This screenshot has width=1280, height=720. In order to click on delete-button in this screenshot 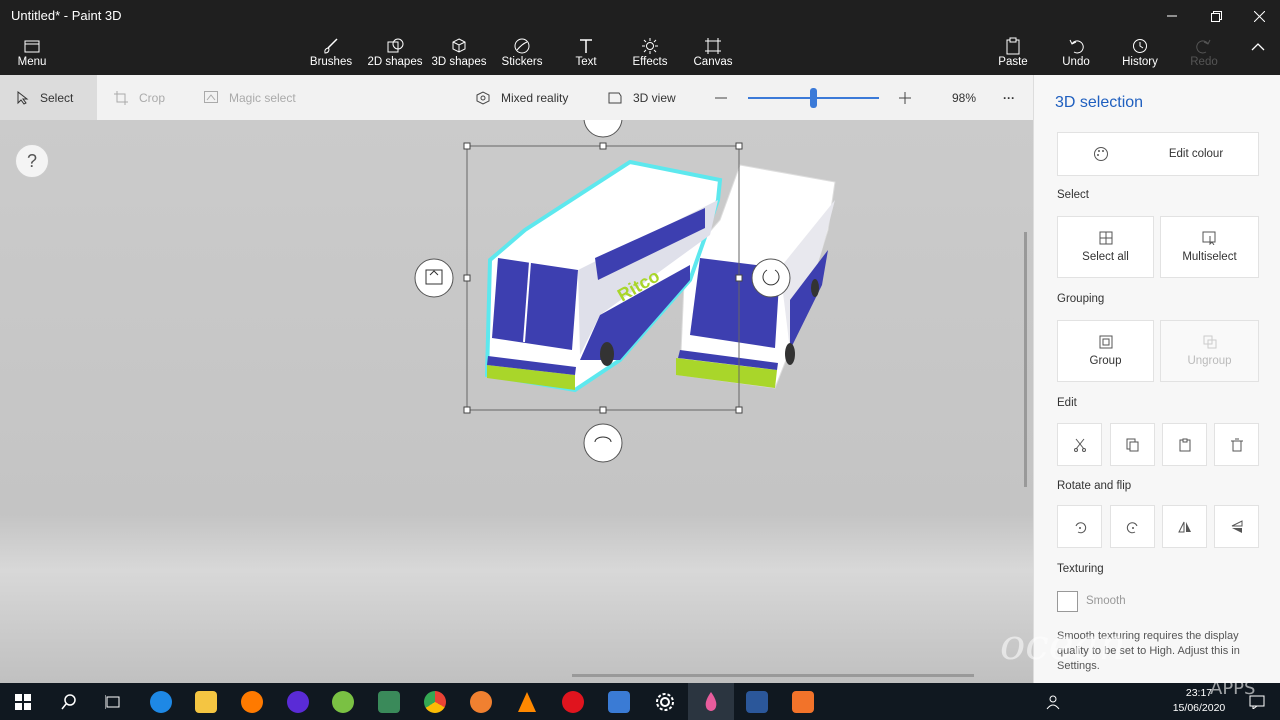, I will do `click(1236, 444)`.